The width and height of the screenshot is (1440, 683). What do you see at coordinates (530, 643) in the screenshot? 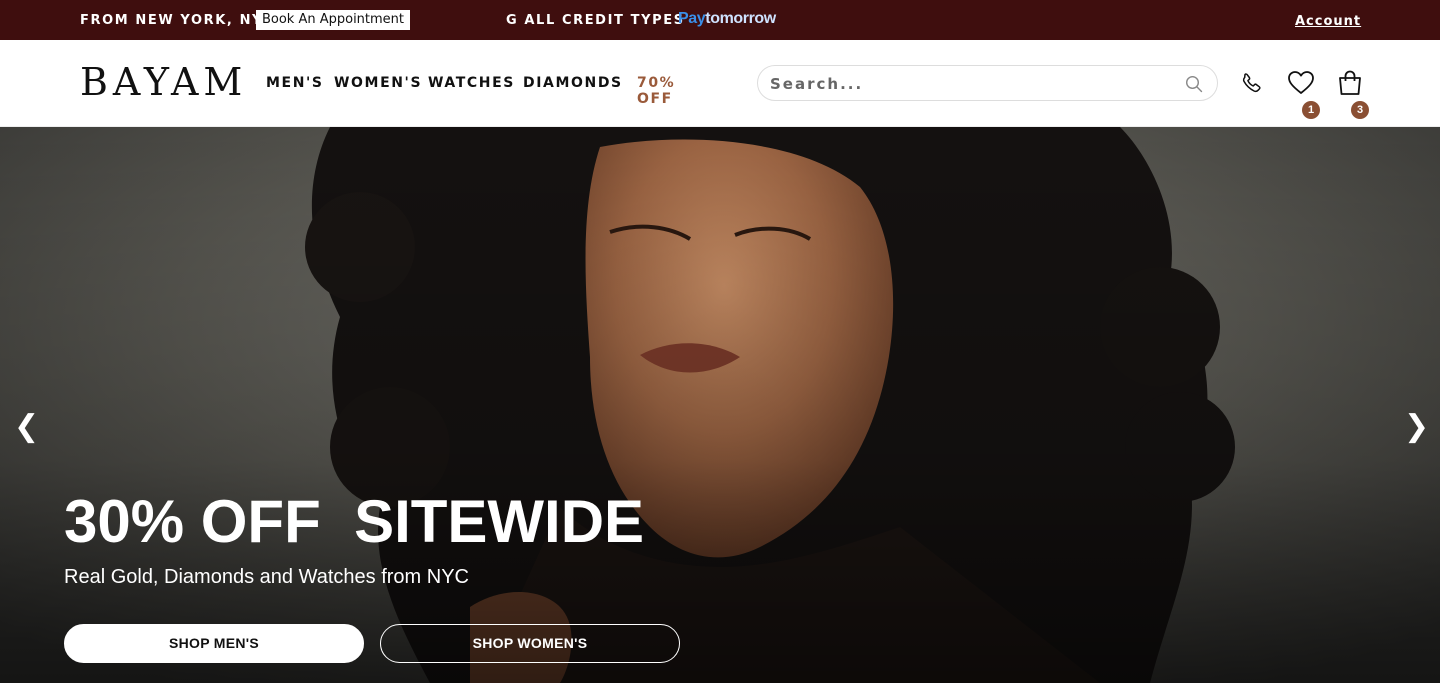
I see `shop-womens-button: SHOP WOMEN'S` at bounding box center [530, 643].